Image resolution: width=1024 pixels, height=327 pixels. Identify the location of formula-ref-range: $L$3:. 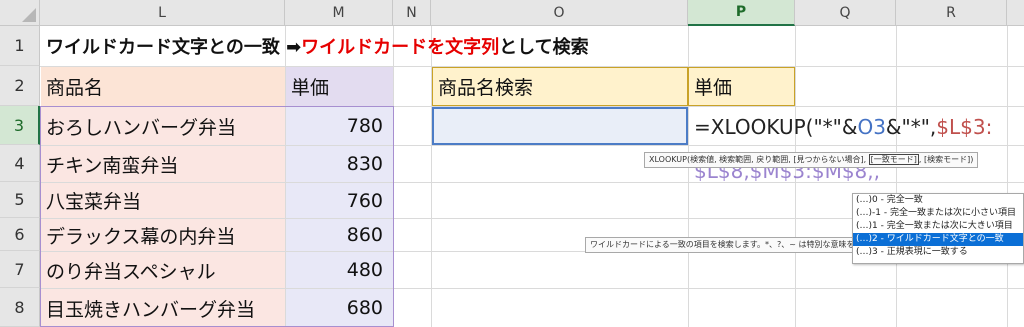
(964, 127).